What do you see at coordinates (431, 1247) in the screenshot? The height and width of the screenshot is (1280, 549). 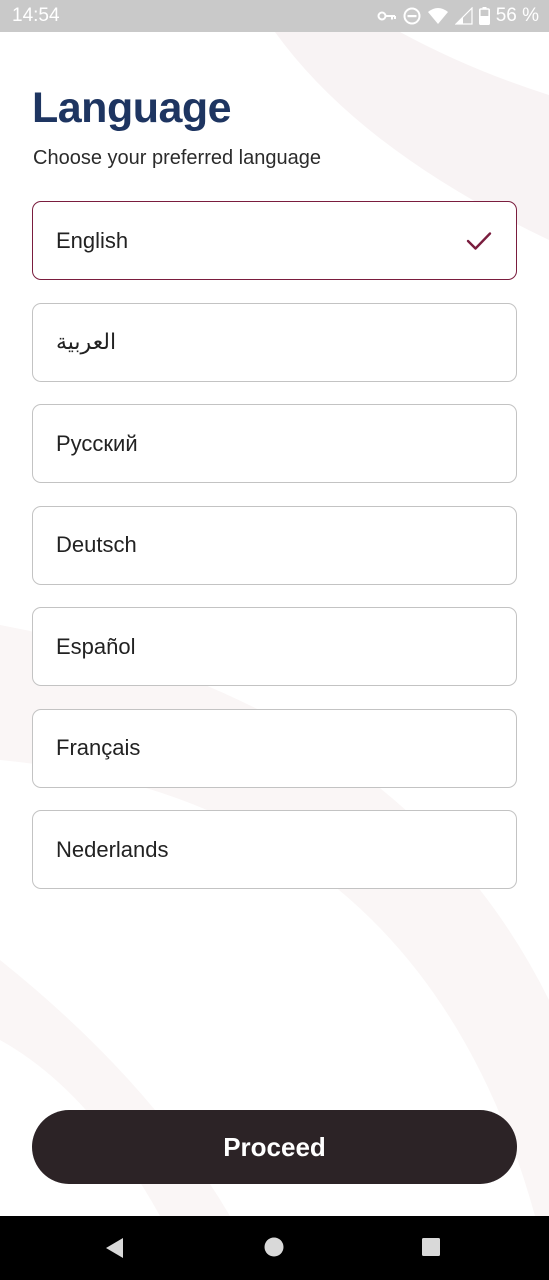 I see `recents-icon` at bounding box center [431, 1247].